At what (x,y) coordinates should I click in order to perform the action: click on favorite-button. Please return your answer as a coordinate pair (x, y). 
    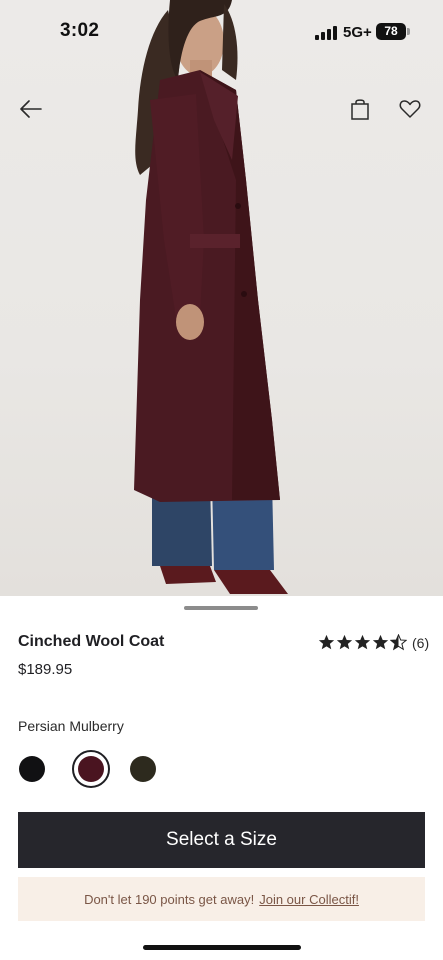
    Looking at the image, I should click on (410, 109).